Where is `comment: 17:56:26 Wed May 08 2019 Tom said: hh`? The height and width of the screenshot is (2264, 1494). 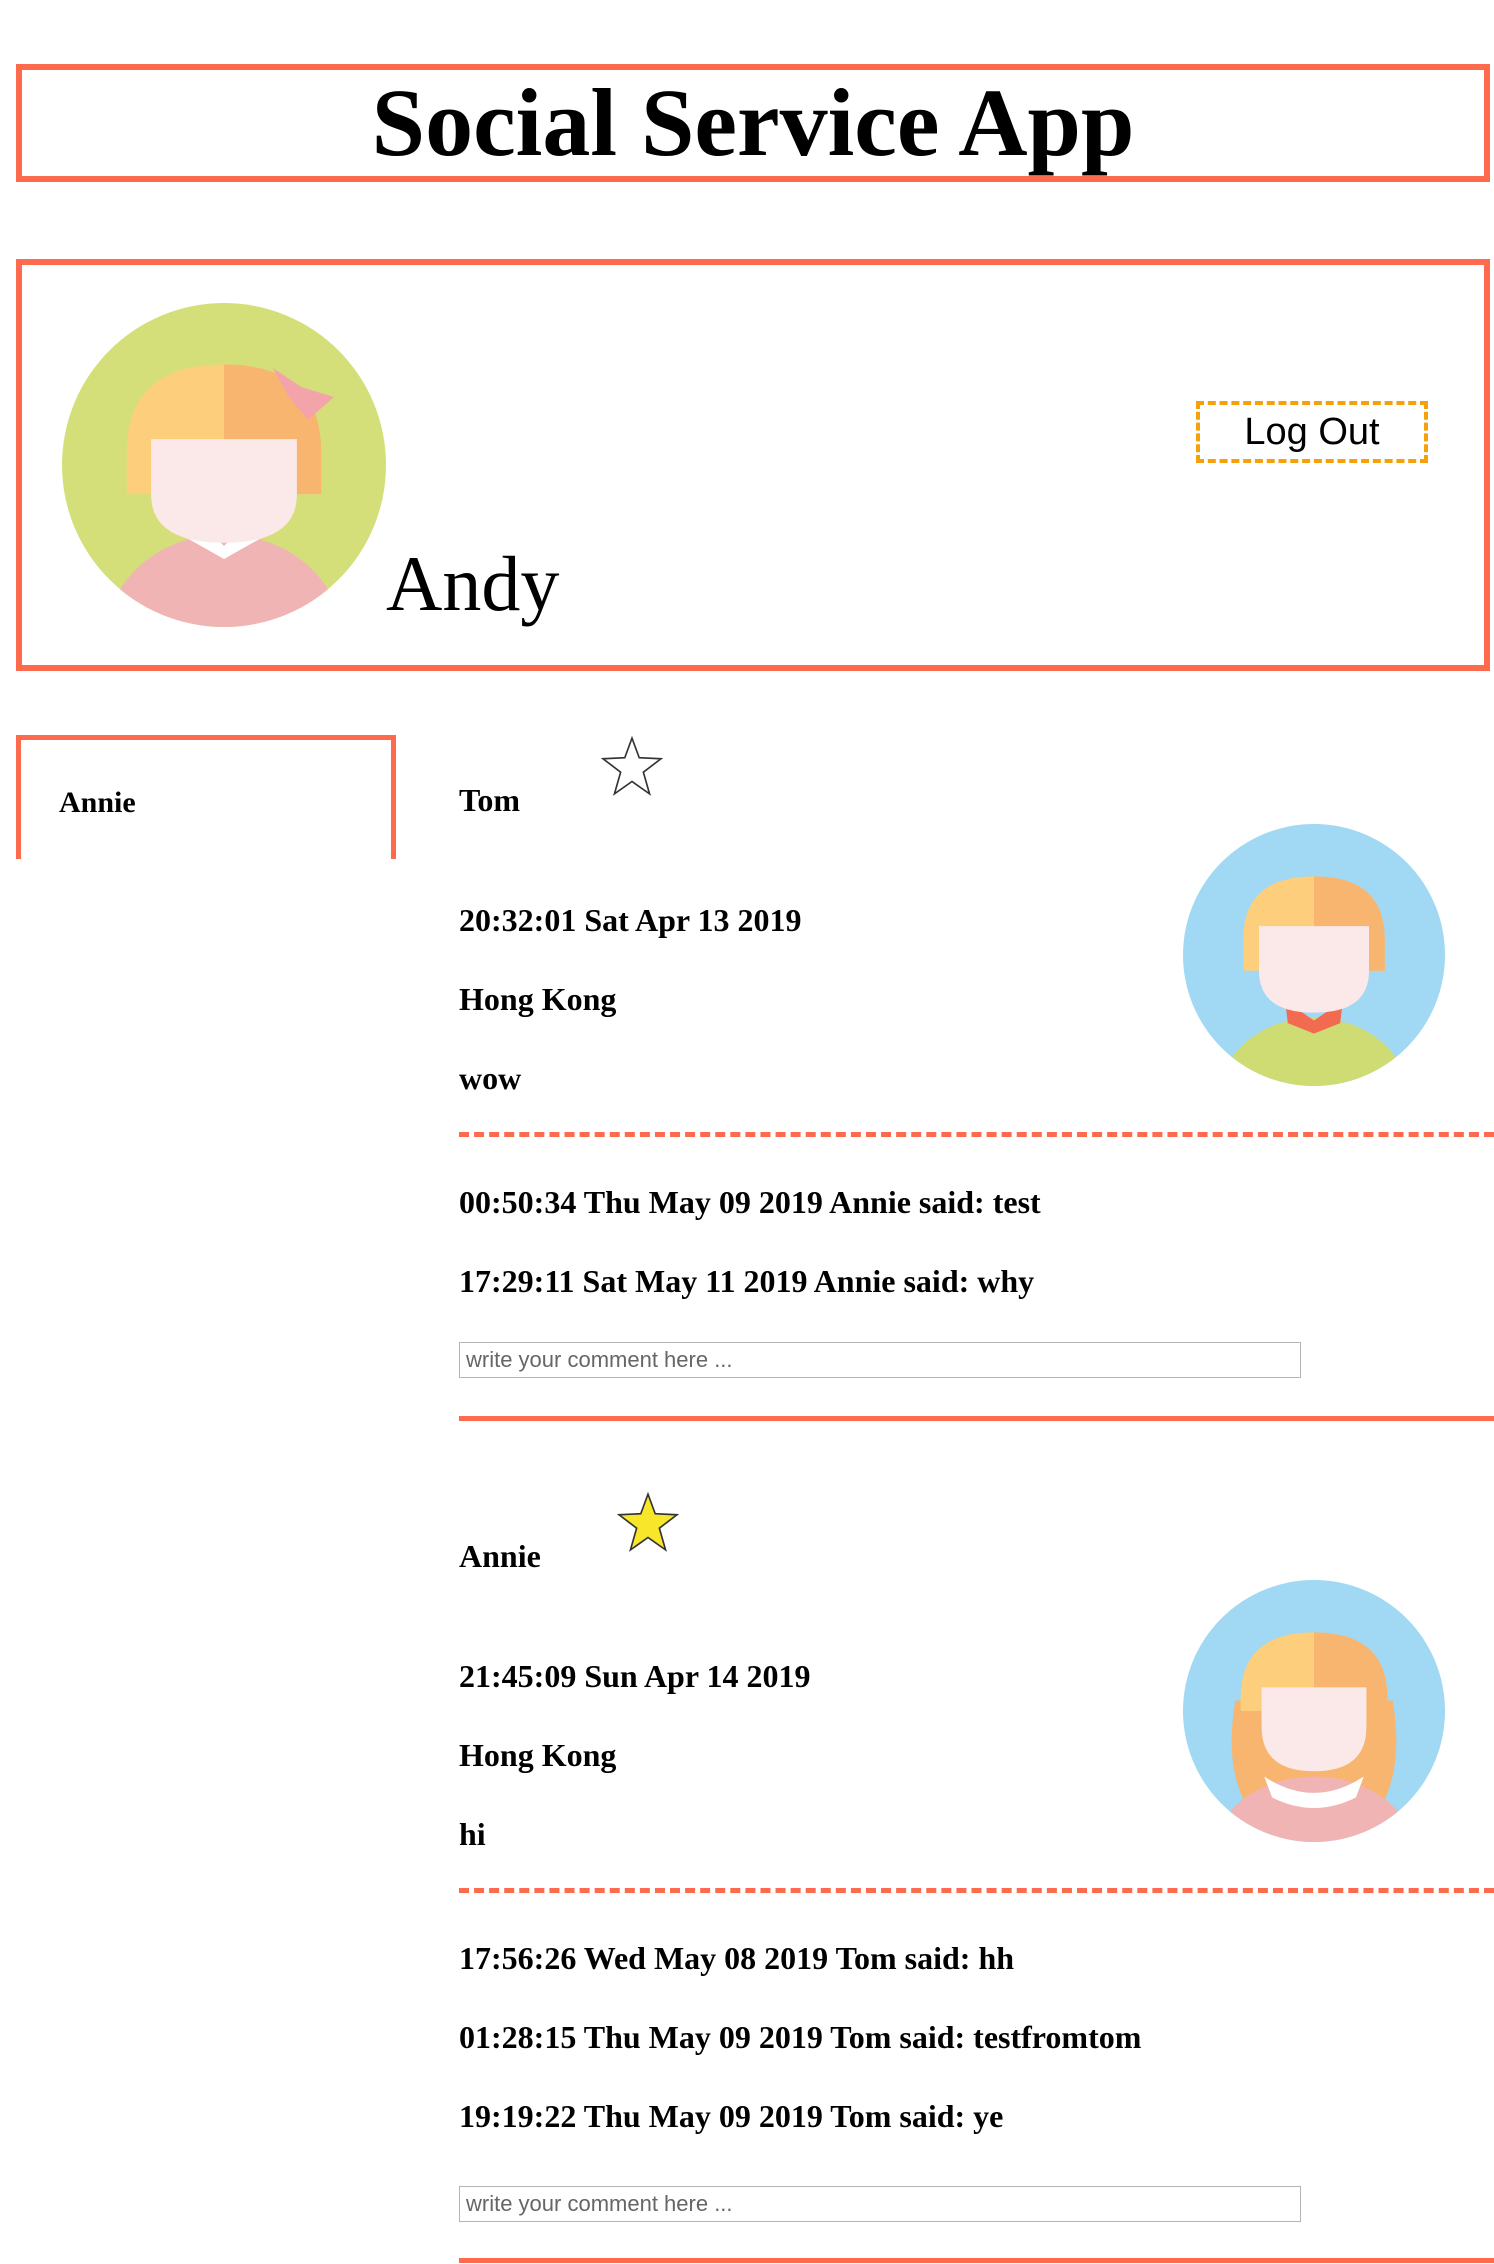
comment: 17:56:26 Wed May 08 2019 Tom said: hh is located at coordinates (737, 1958).